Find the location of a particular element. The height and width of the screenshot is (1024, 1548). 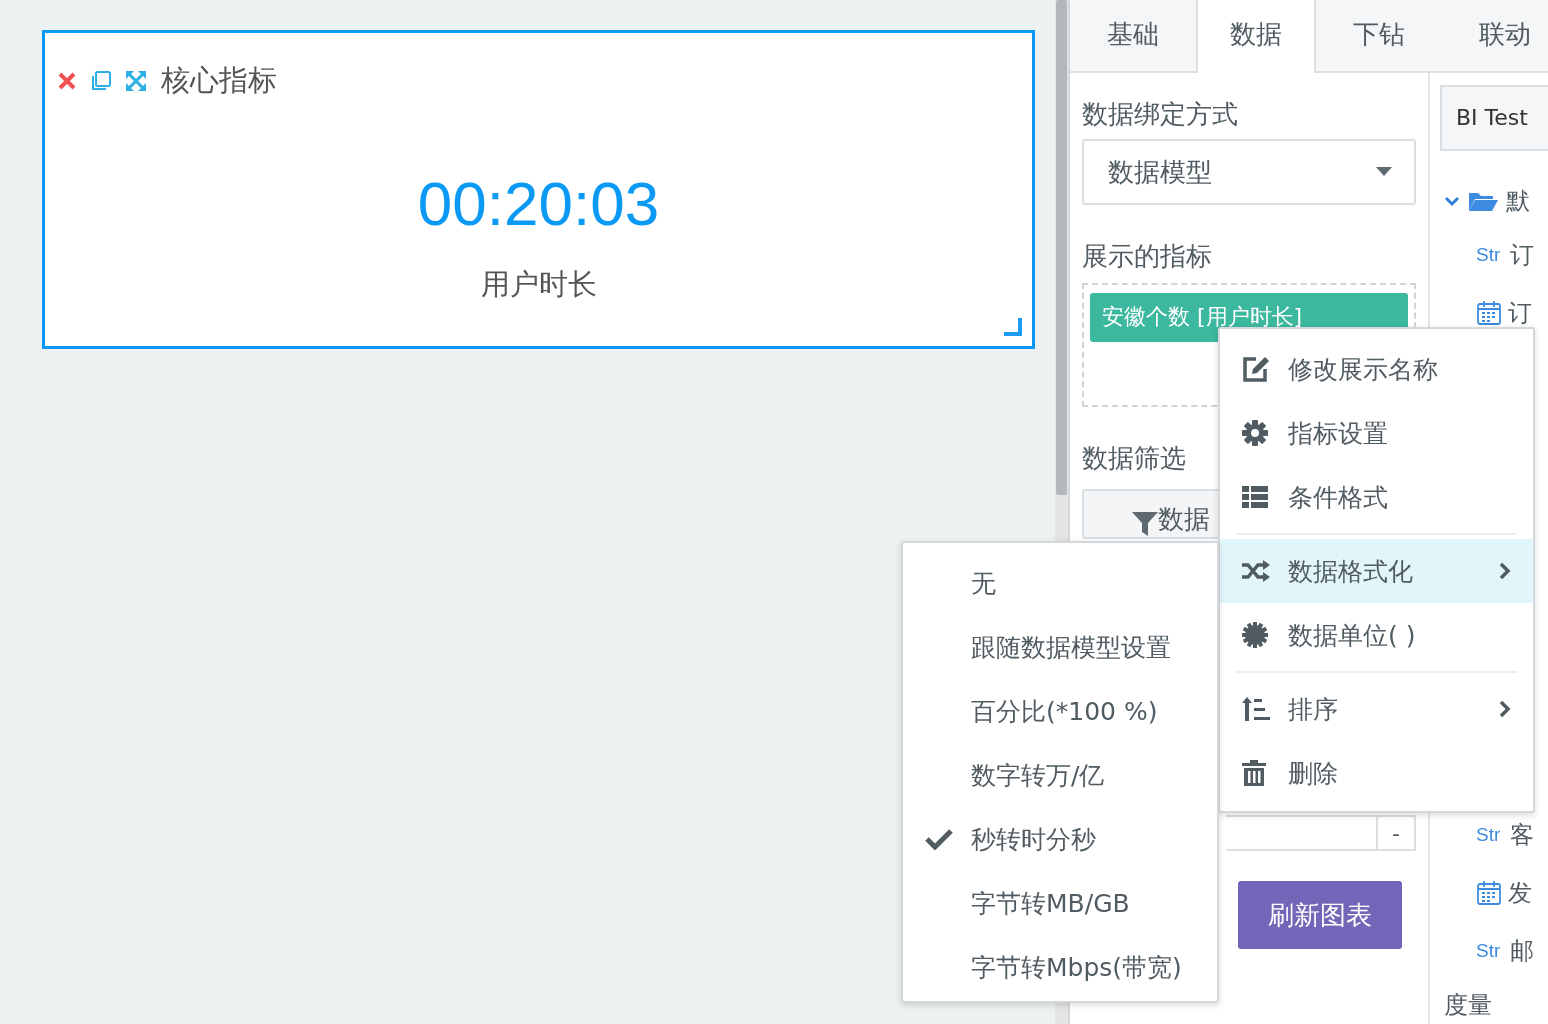

metric-label: 用户时长 is located at coordinates (538, 284).